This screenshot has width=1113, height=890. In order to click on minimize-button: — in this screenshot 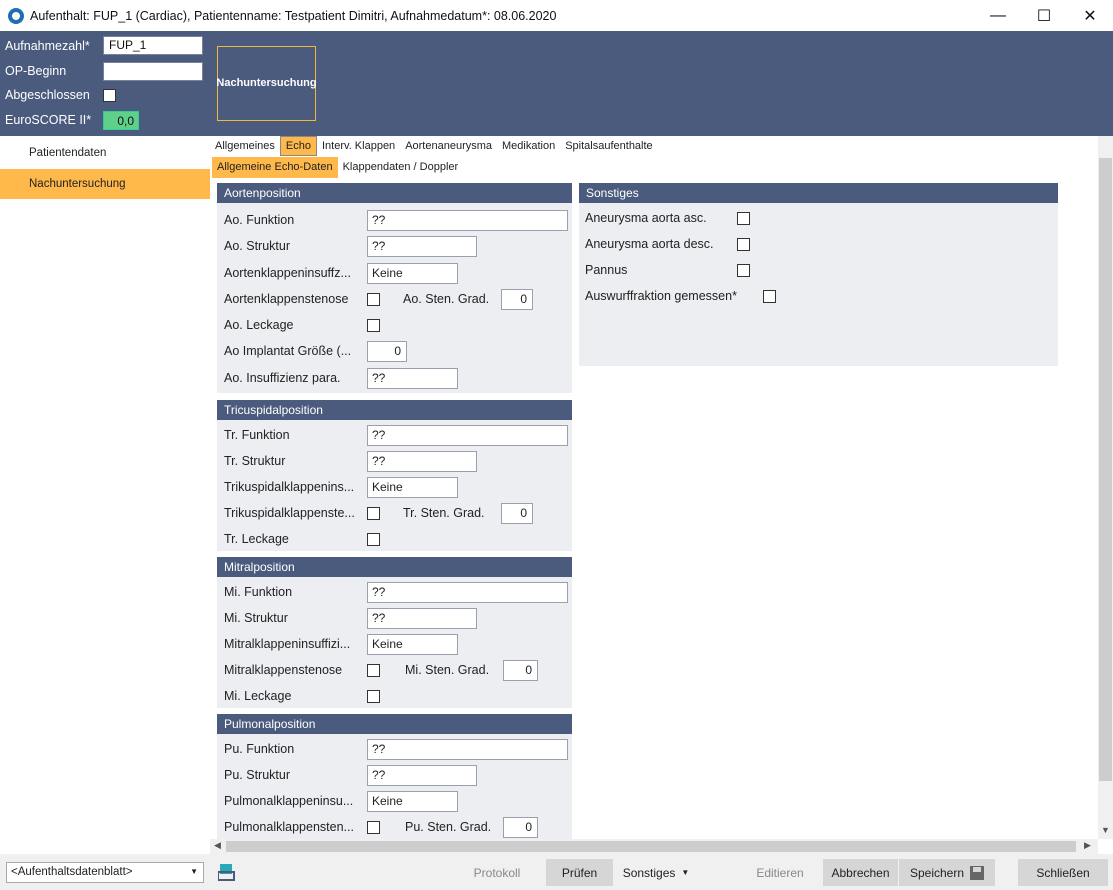, I will do `click(998, 15)`.